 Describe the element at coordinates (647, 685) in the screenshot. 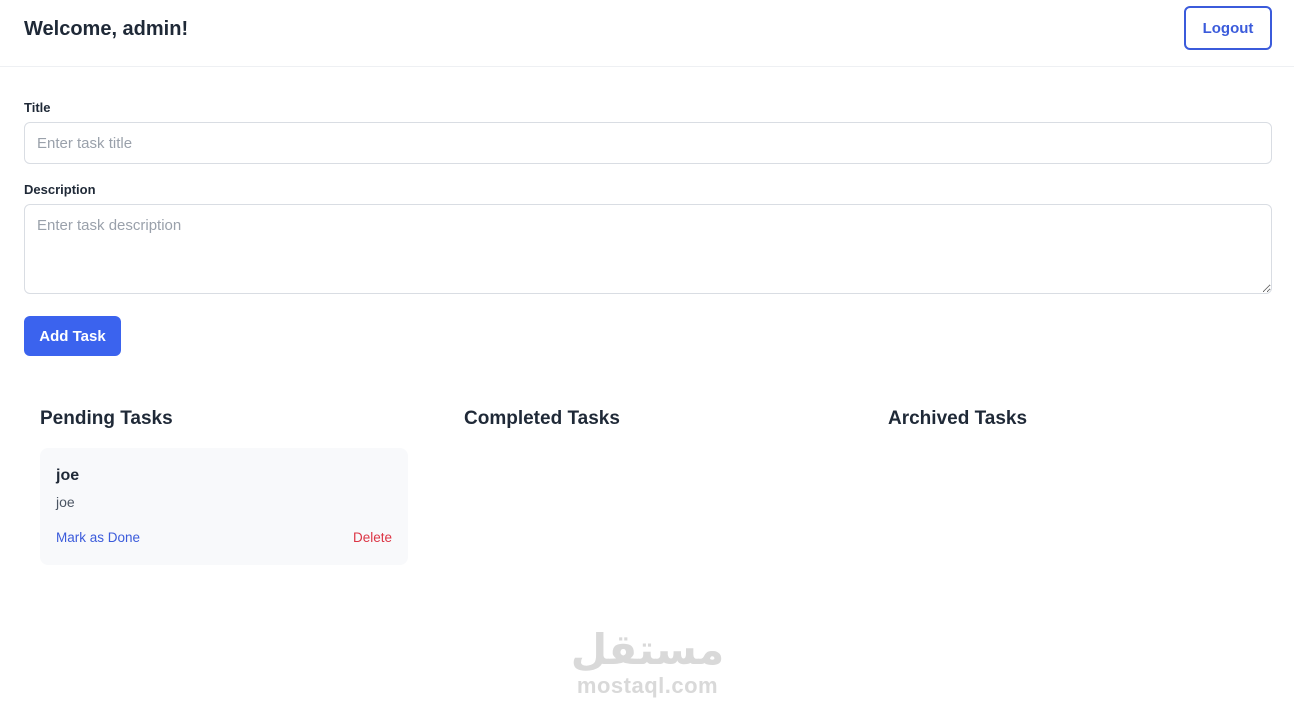

I see `watermark-latin-text: mostaql.com` at that location.